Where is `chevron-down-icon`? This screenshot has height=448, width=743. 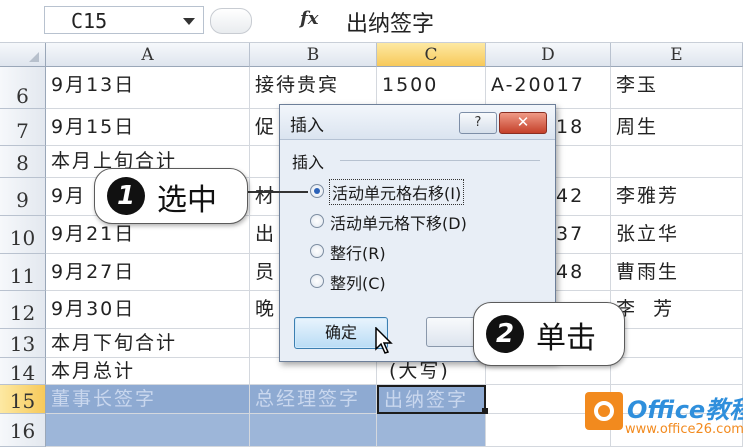
chevron-down-icon is located at coordinates (189, 21).